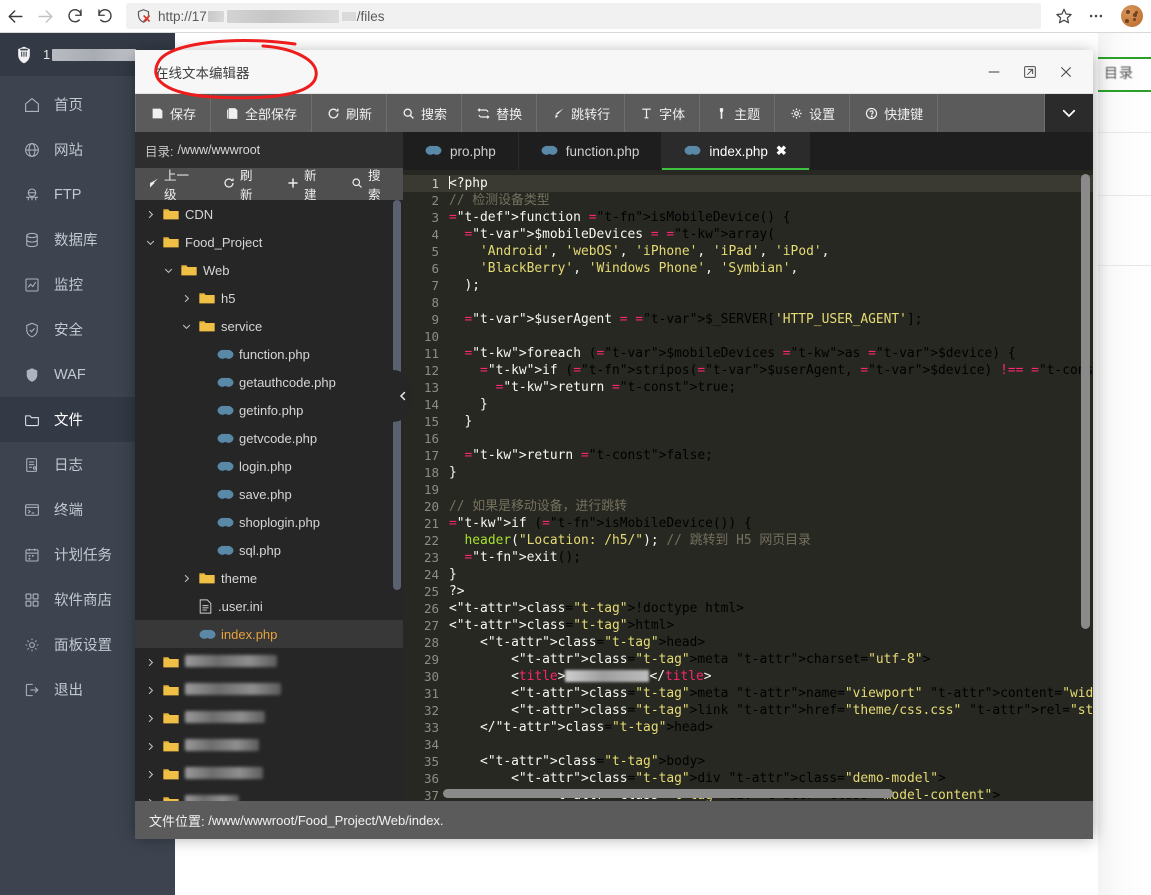 This screenshot has height=895, width=1151. What do you see at coordinates (461, 151) in the screenshot?
I see `editor-tab: pro.php` at bounding box center [461, 151].